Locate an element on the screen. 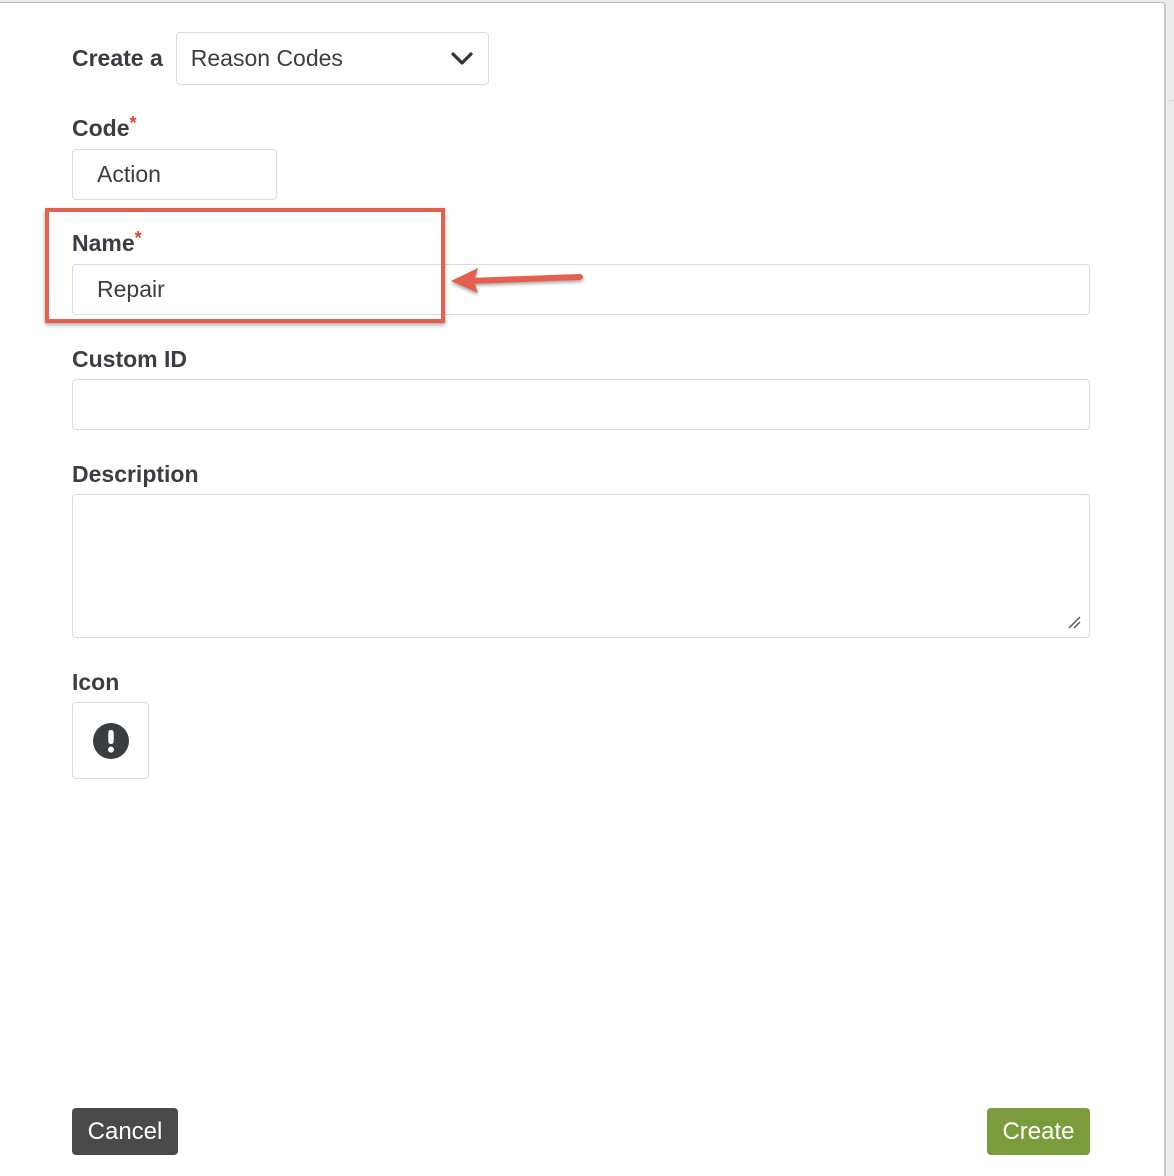 This screenshot has width=1174, height=1176. name-input: Repair is located at coordinates (581, 289).